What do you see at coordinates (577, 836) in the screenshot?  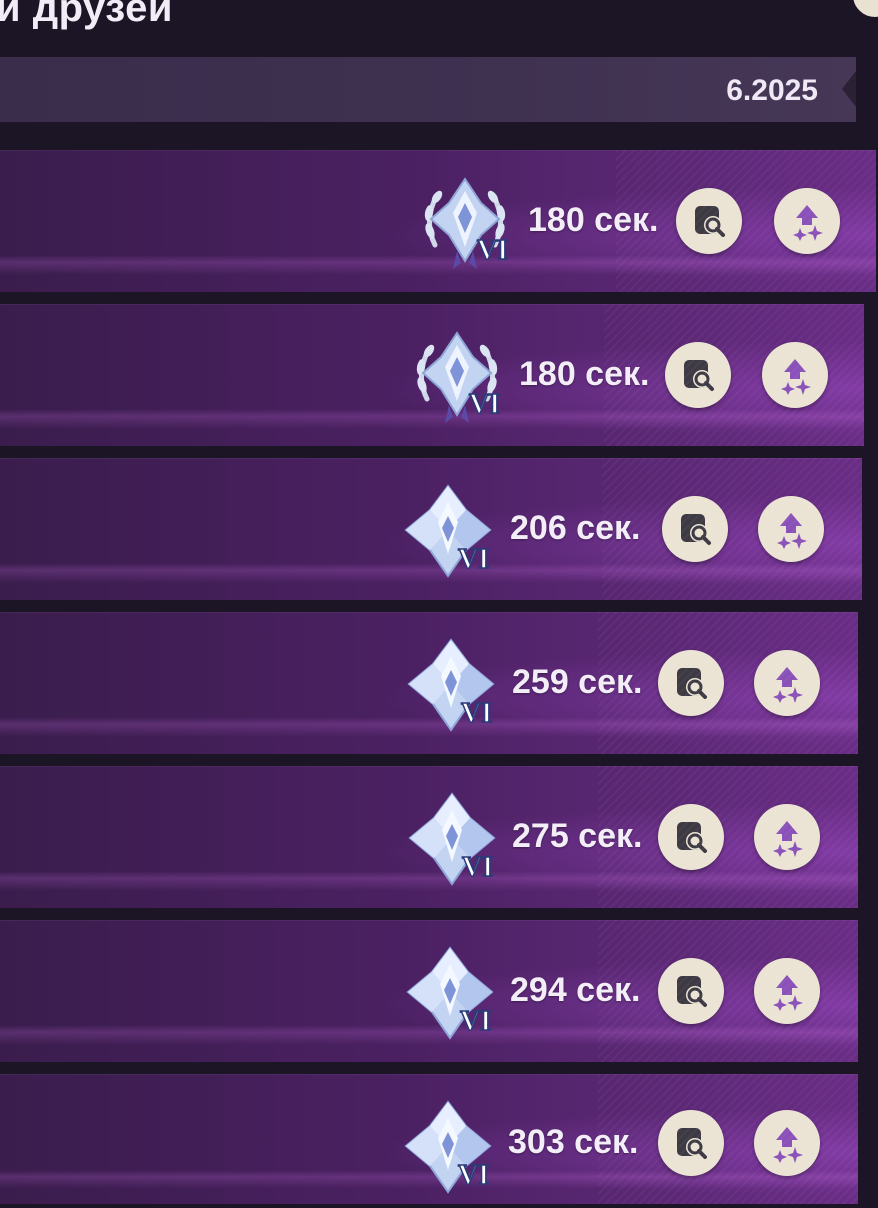 I see `clear-time: 275 сек.` at bounding box center [577, 836].